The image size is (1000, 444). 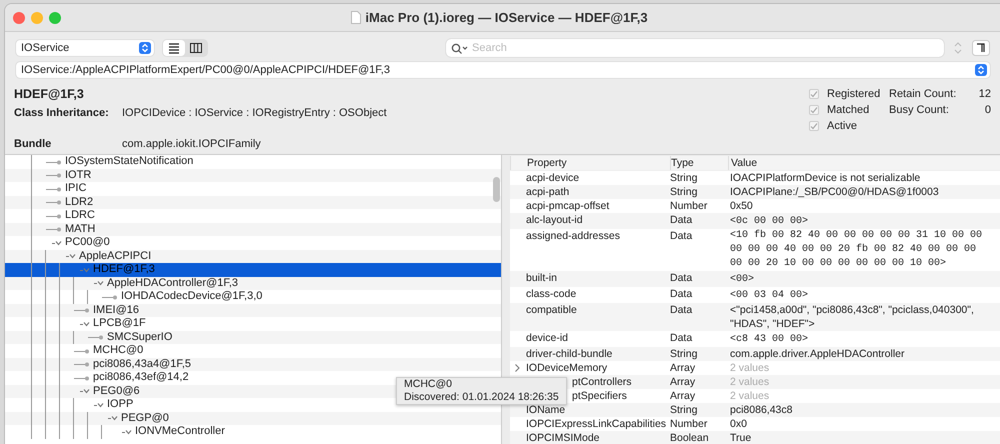 I want to click on list-icon, so click(x=174, y=48).